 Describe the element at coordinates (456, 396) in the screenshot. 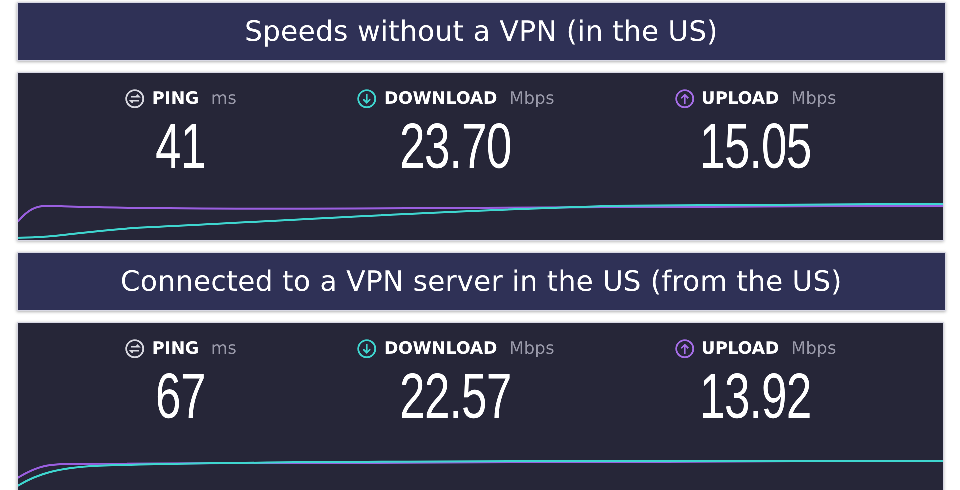

I see `metric-value: 22.57` at that location.